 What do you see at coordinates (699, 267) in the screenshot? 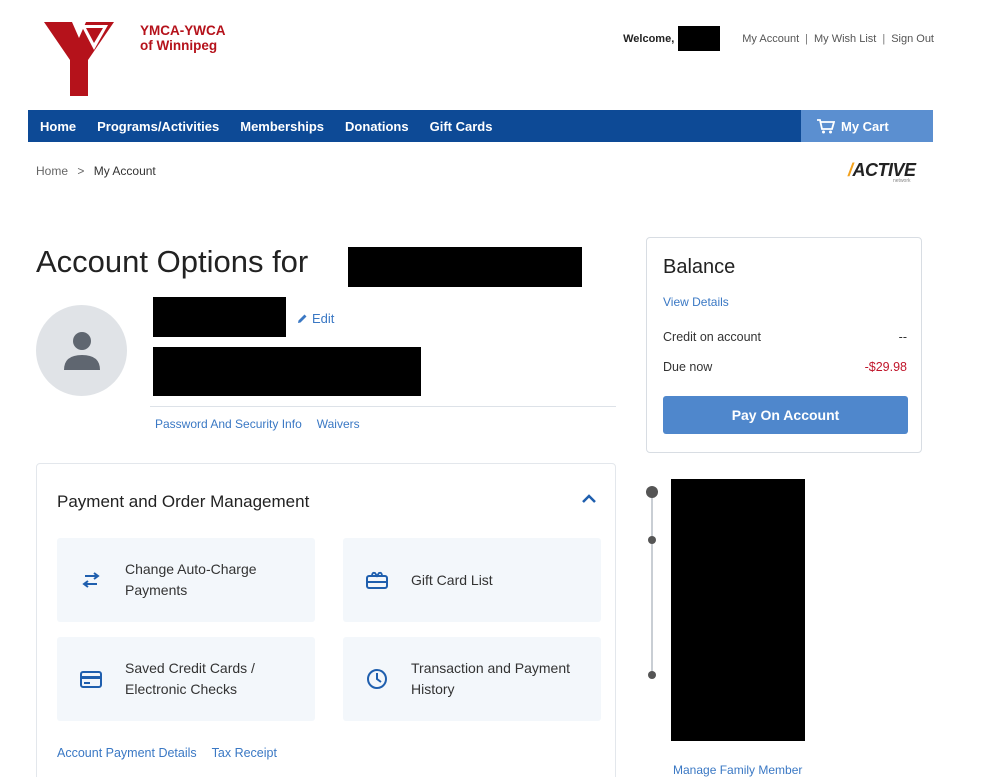
I see `balance-title: Balance` at bounding box center [699, 267].